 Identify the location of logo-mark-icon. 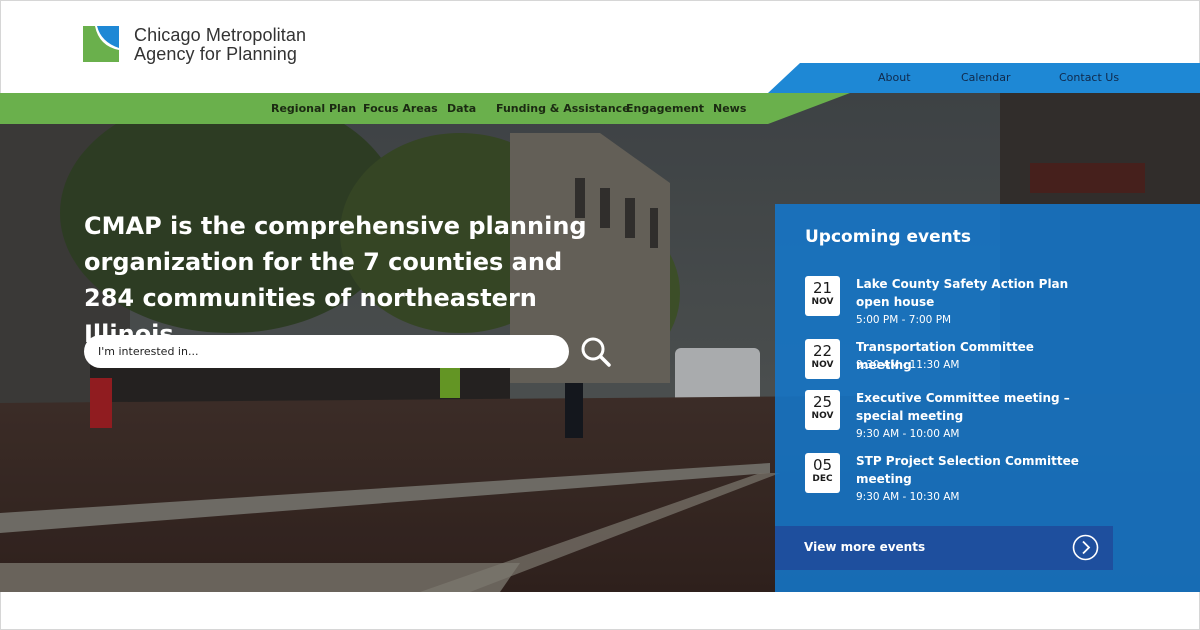
(101, 44).